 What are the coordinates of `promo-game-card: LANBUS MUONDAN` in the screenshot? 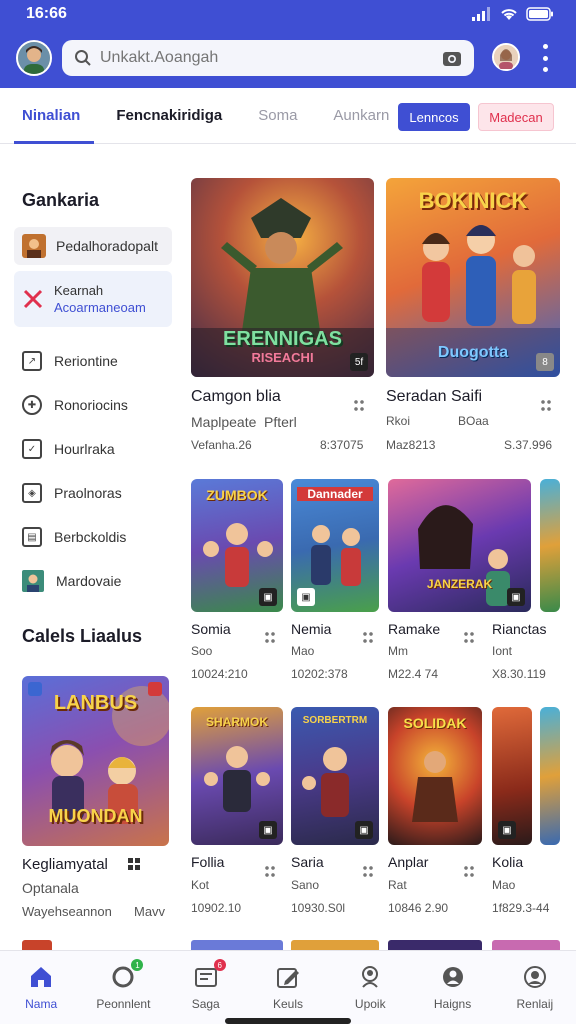 It's located at (95, 761).